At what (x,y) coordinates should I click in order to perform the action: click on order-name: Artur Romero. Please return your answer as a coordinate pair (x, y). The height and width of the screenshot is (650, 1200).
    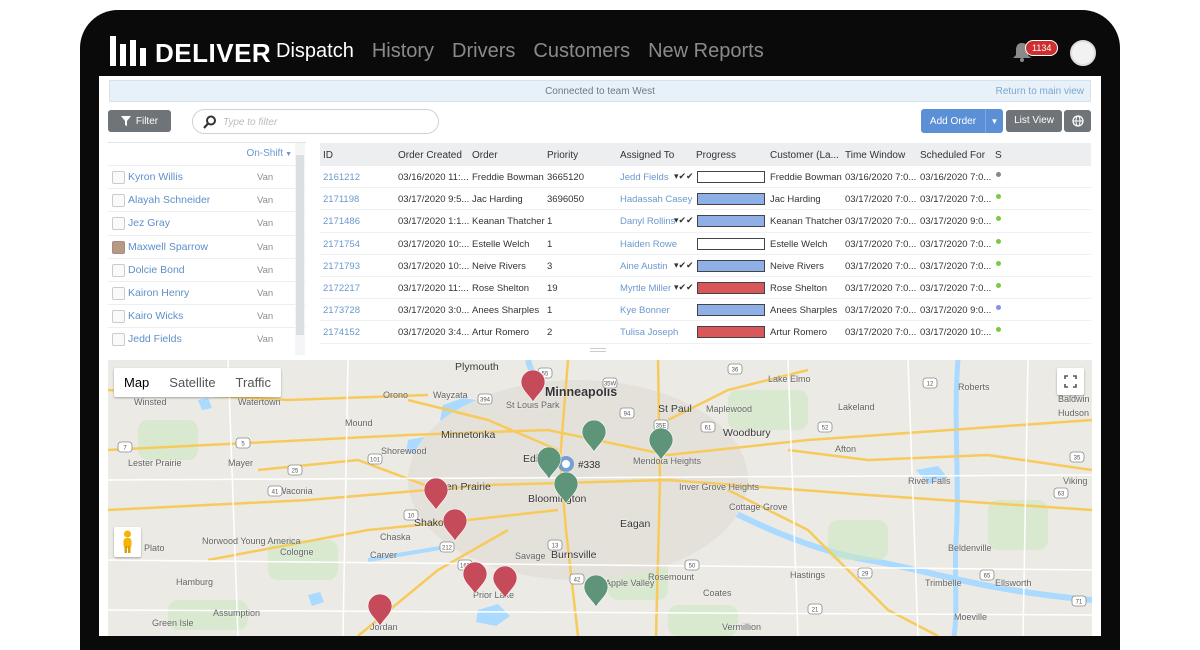
    Looking at the image, I should click on (501, 333).